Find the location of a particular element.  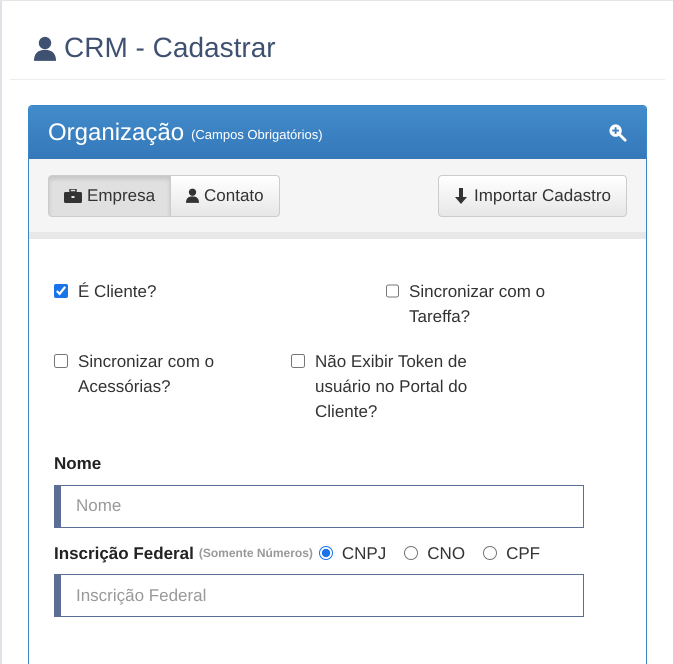

field-hint: (Somente Números) is located at coordinates (255, 553).